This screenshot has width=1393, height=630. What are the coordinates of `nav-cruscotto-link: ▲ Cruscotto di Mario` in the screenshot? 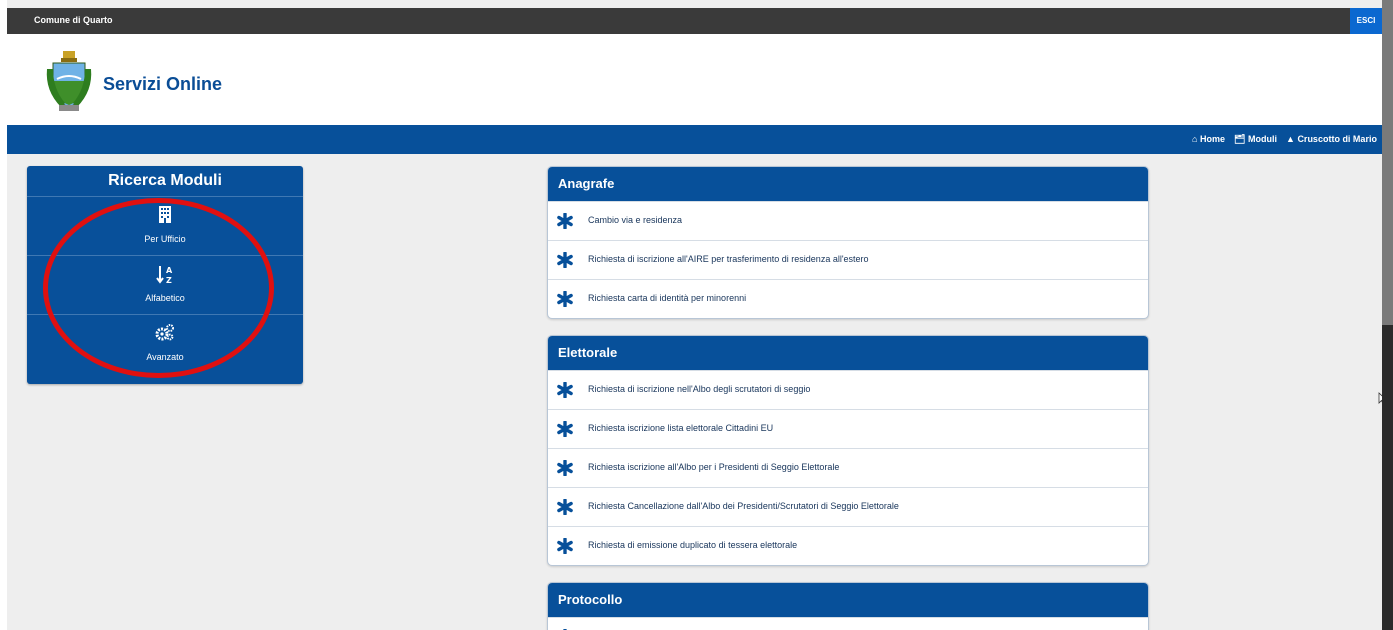 It's located at (1331, 139).